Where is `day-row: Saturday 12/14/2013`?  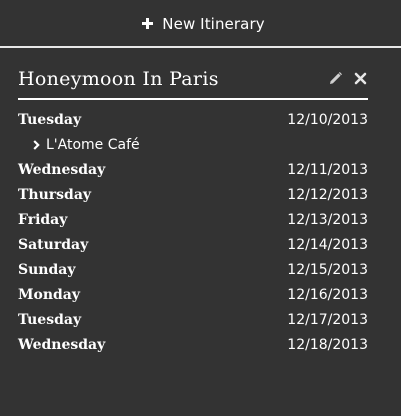
day-row: Saturday 12/14/2013 is located at coordinates (193, 244).